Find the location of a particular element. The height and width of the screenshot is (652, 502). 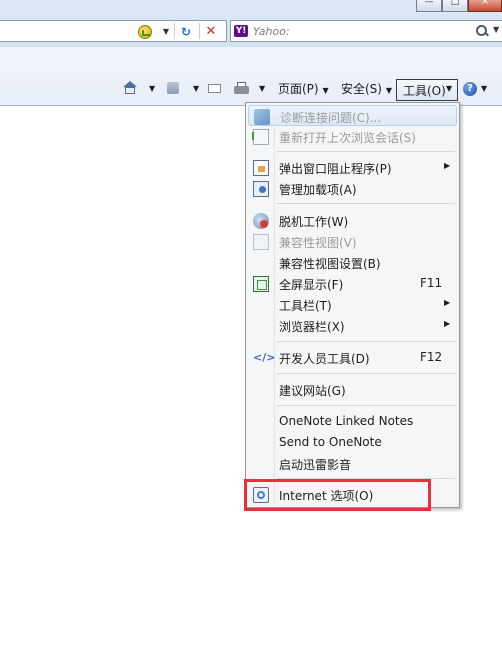

stop-icon: ✕ is located at coordinates (211, 32).